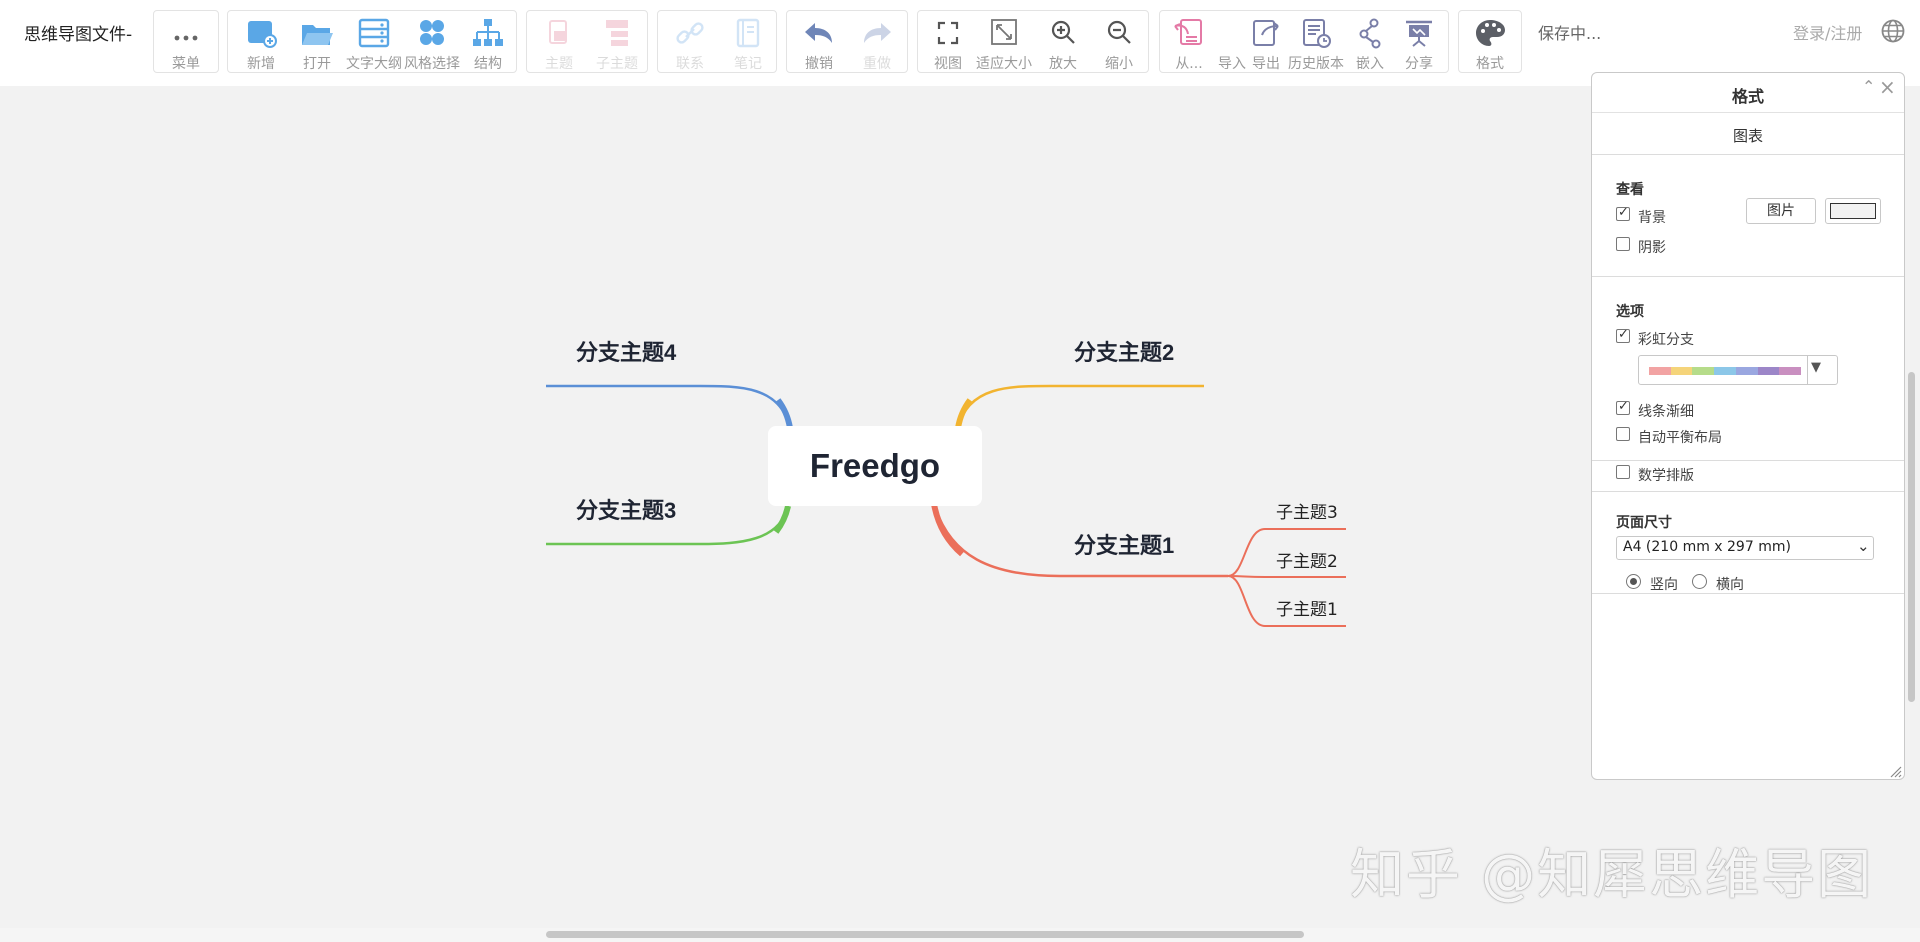 The width and height of the screenshot is (1920, 942). I want to click on format-button: 格式, so click(1490, 41).